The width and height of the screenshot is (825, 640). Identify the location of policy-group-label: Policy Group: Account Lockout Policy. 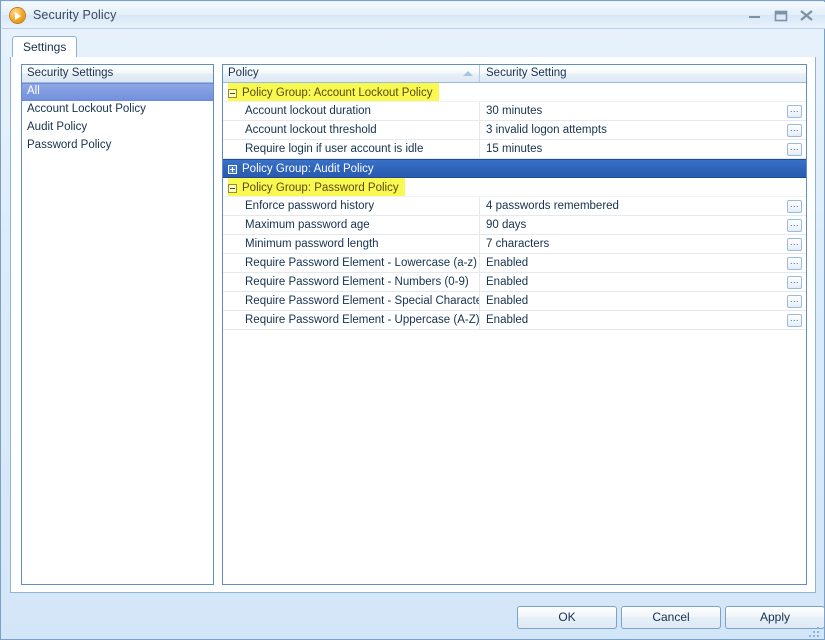
(337, 92).